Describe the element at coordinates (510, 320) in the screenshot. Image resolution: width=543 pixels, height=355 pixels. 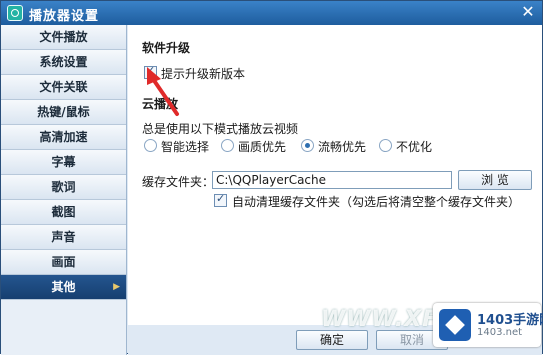
I see `logo-name: 1403手游网` at that location.